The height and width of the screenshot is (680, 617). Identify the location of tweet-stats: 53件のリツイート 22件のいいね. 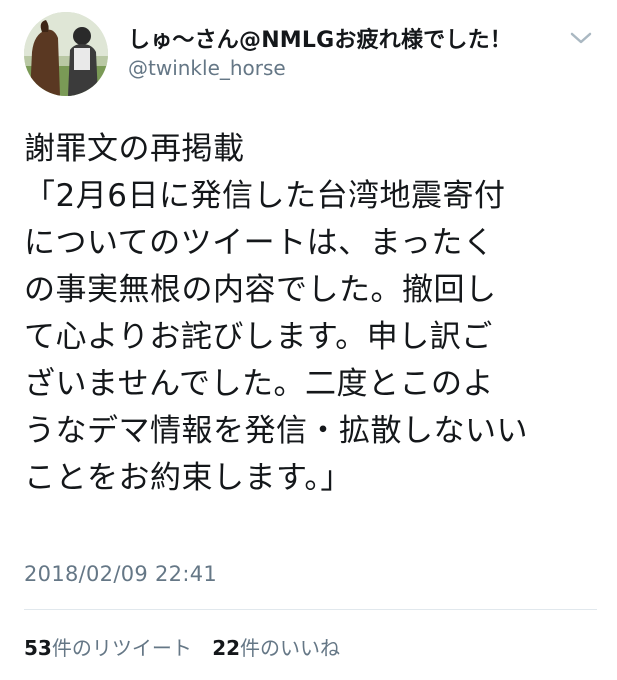
(189, 646).